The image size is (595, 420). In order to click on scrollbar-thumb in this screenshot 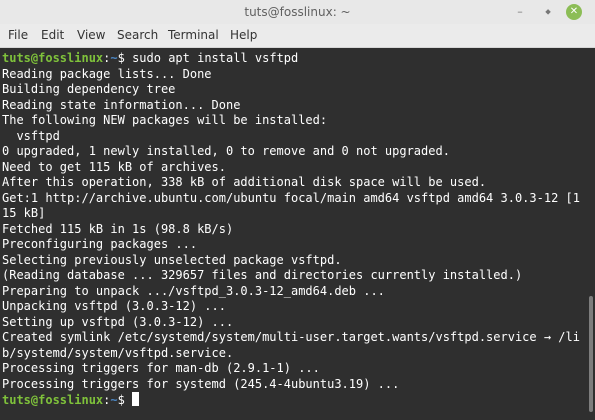, I will do `click(591, 354)`.